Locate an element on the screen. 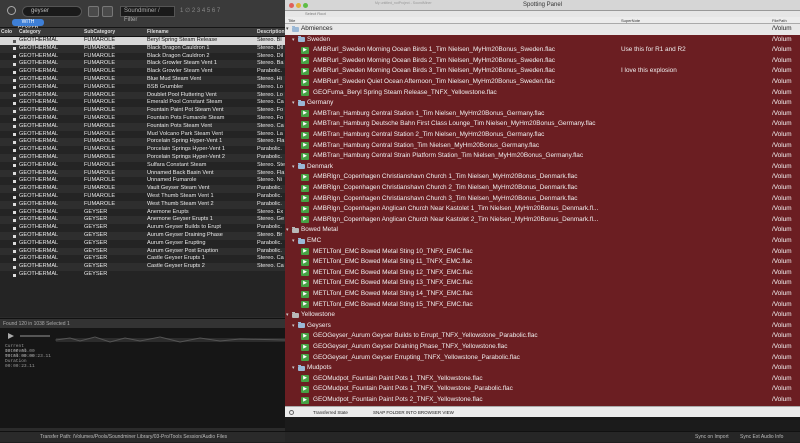 Image resolution: width=800 pixels, height=443 pixels. column-description: Description is located at coordinates (271, 32).